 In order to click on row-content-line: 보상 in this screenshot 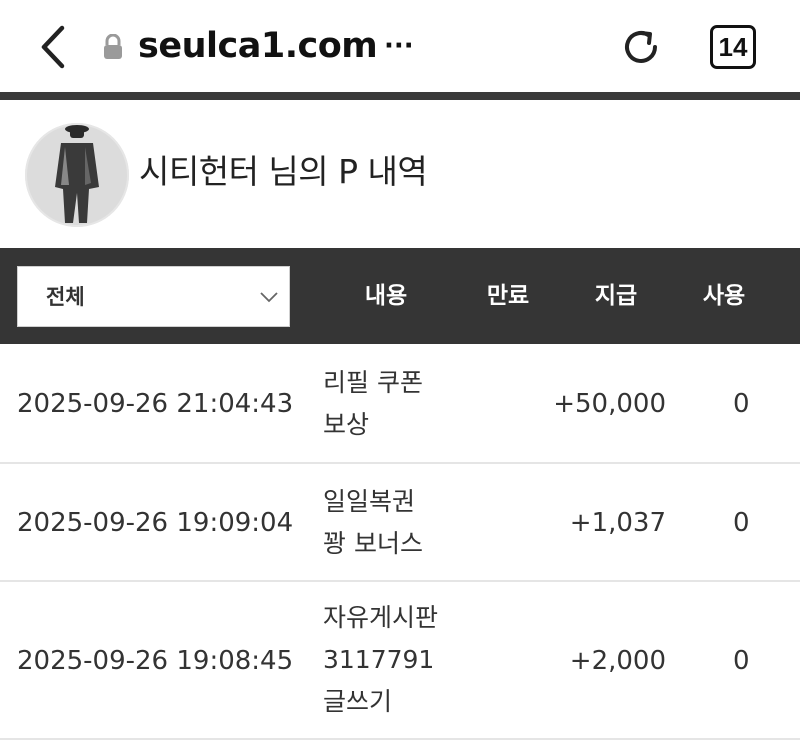, I will do `click(346, 424)`.